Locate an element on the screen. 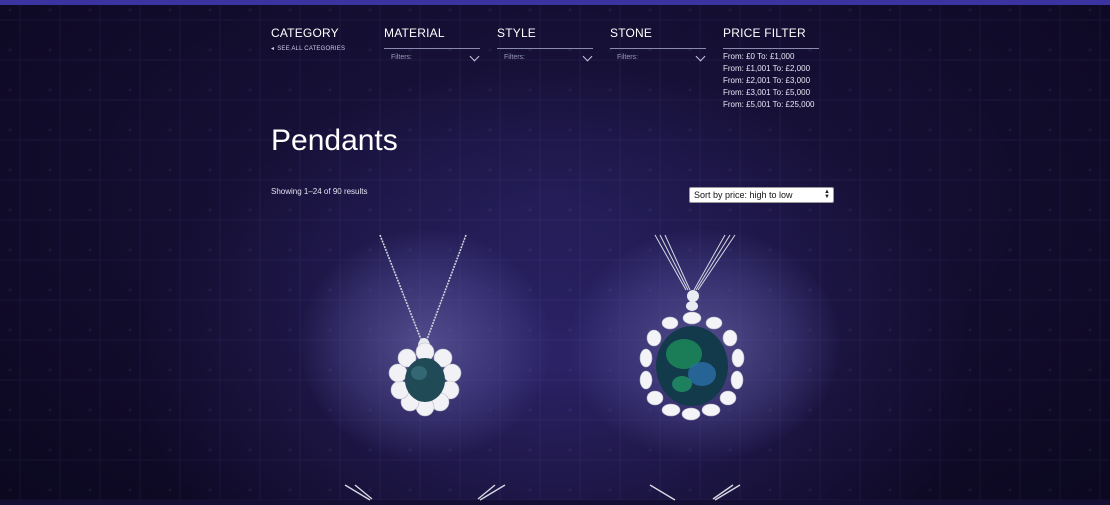 The image size is (1110, 505). material-select: Filters: is located at coordinates (435, 56).